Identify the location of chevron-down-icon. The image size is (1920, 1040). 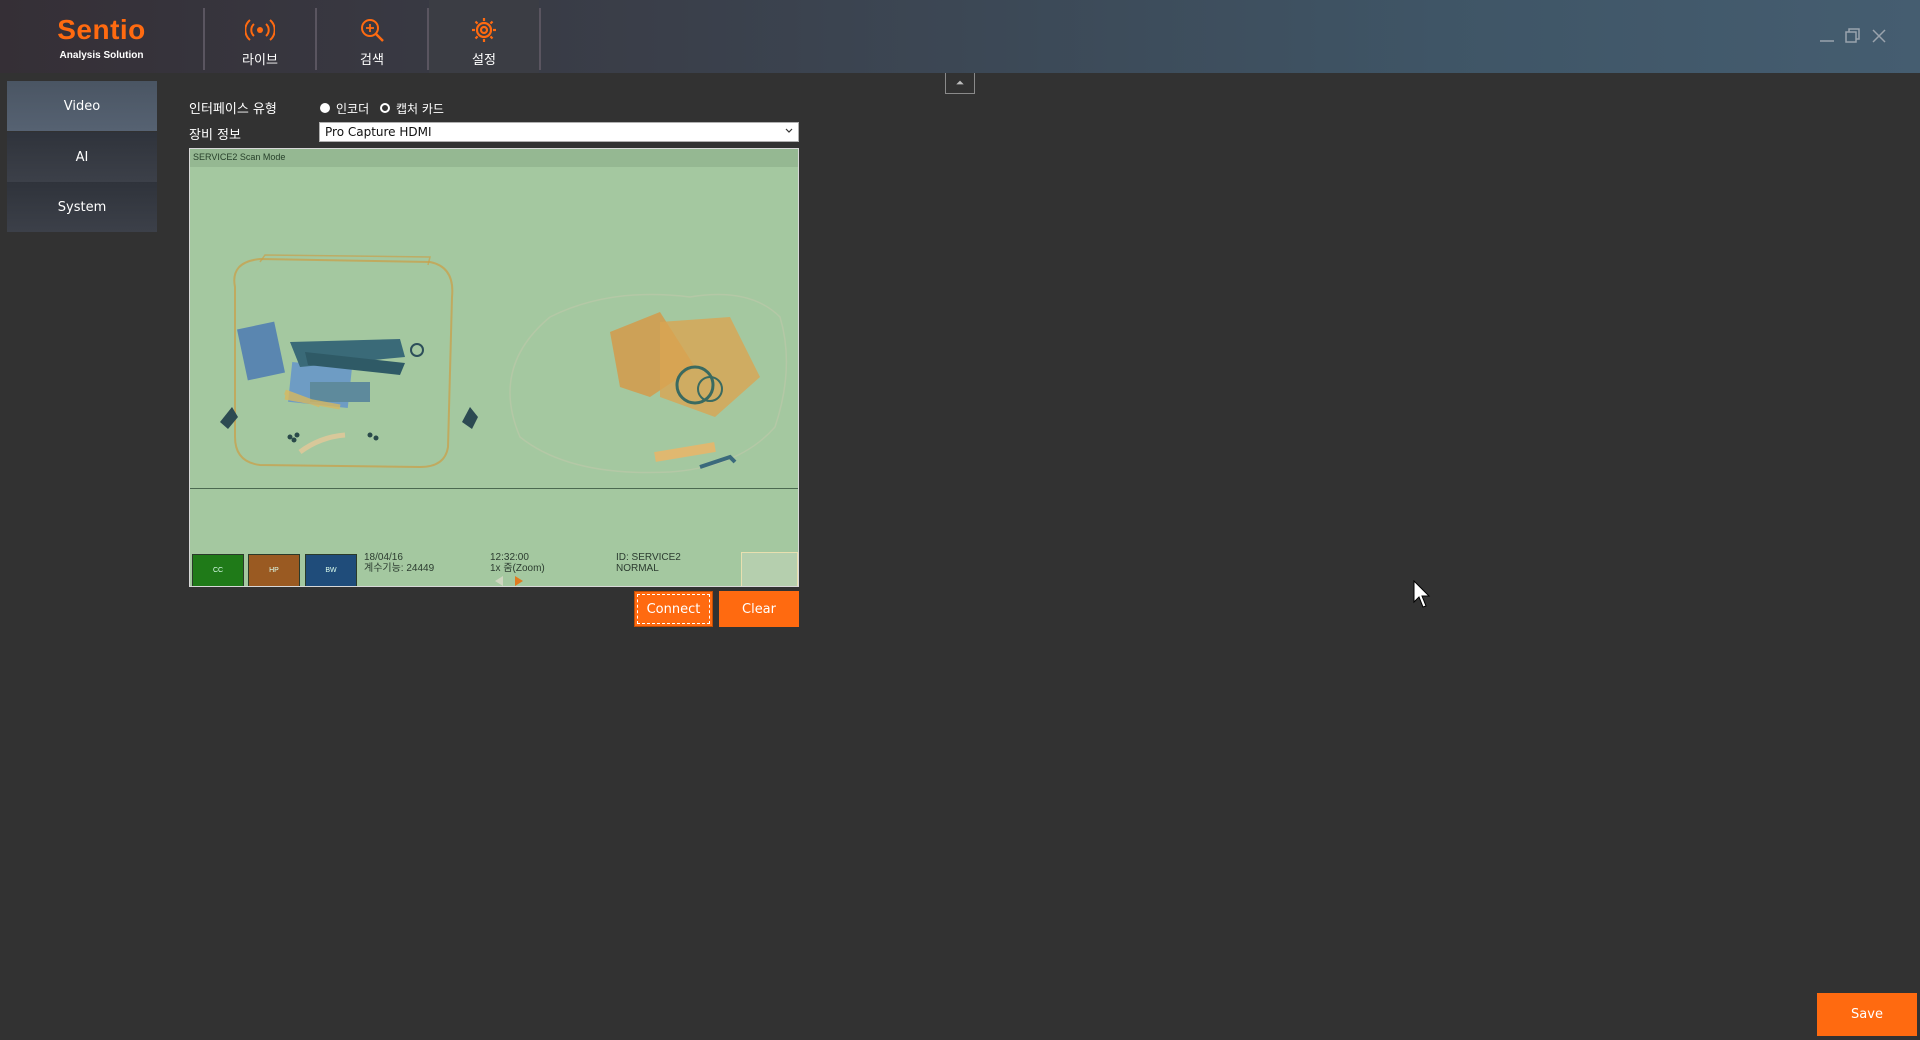
(789, 130).